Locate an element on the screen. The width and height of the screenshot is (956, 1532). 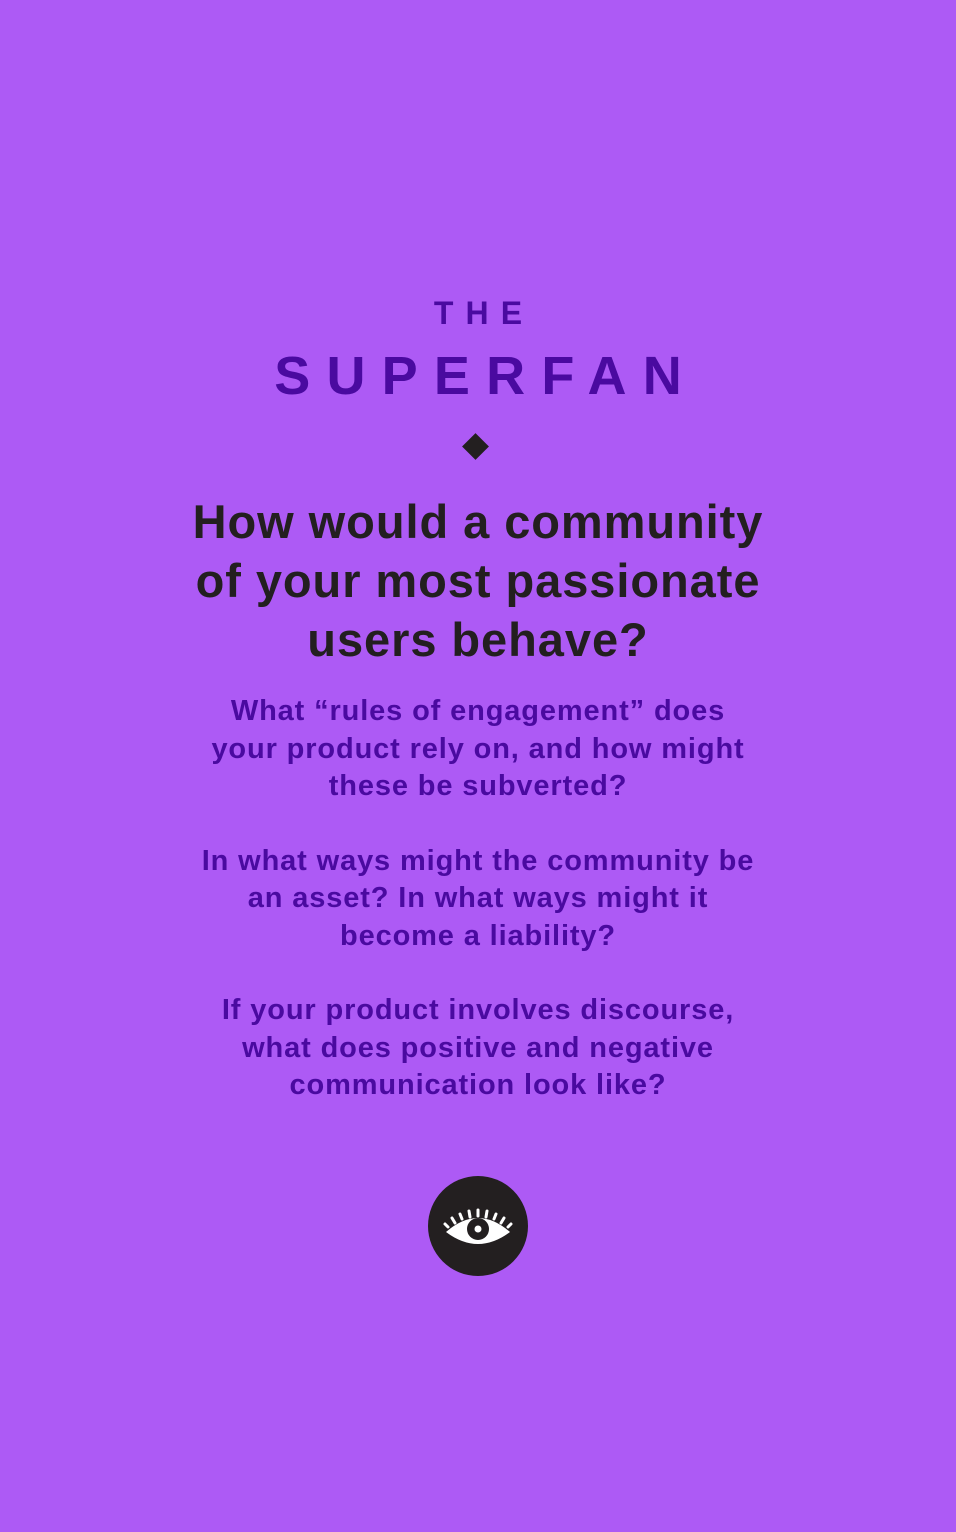
eye-icon is located at coordinates (478, 1226).